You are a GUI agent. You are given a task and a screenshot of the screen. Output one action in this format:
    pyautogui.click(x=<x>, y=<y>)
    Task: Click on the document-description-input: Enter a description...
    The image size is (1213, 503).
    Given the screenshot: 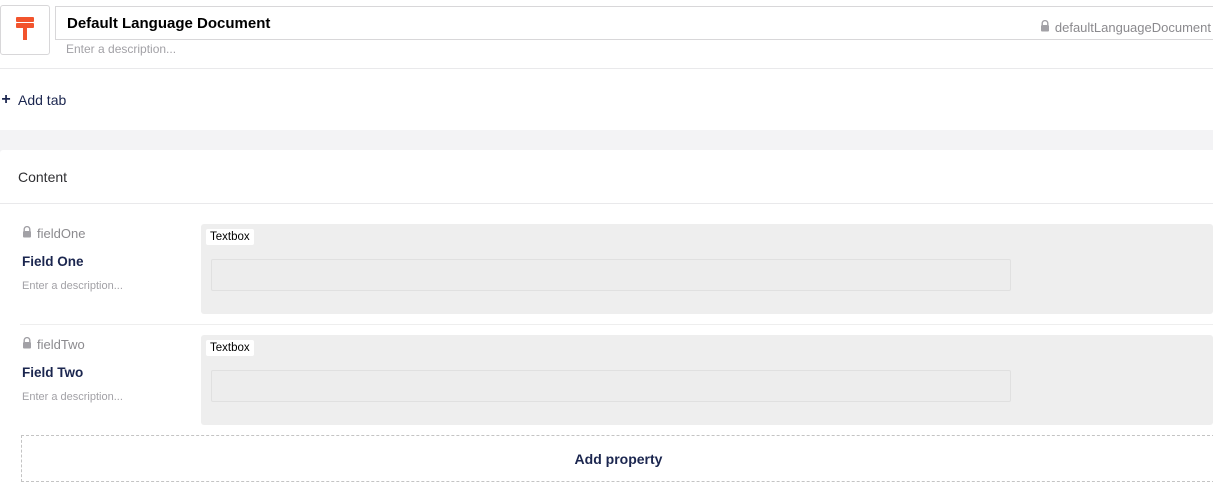 What is the action you would take?
    pyautogui.click(x=121, y=49)
    